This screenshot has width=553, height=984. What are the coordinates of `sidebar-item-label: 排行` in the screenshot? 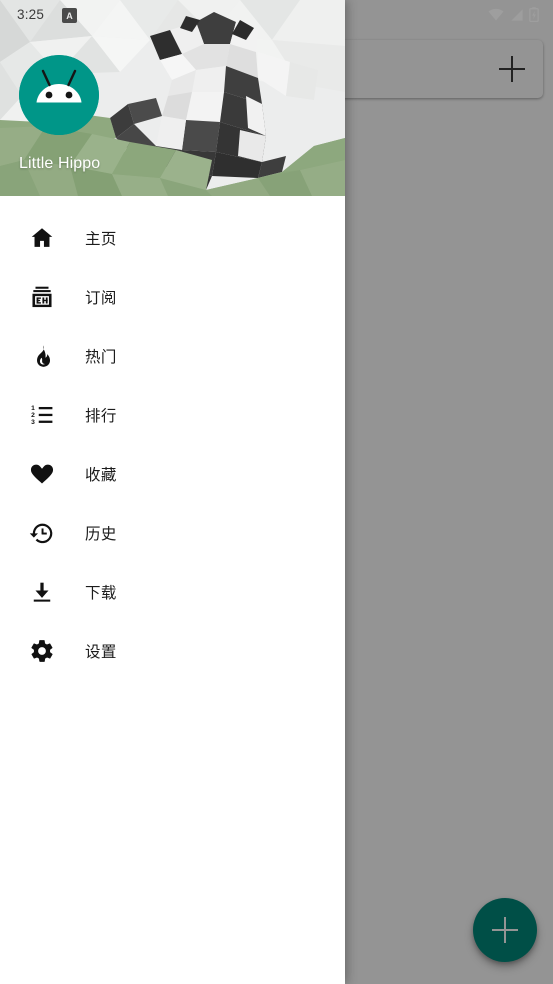 It's located at (101, 416).